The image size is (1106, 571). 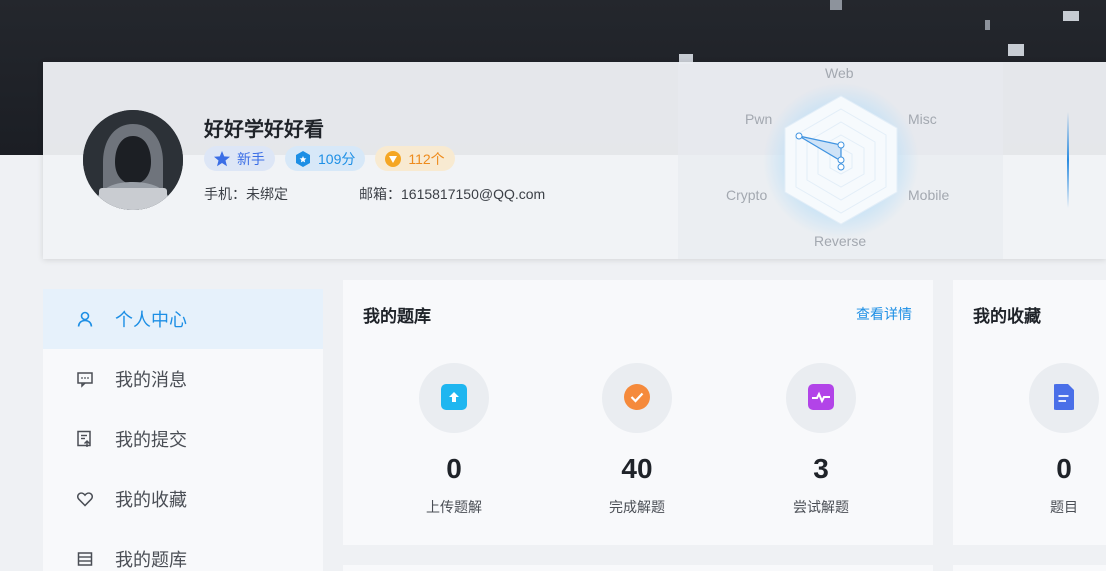 I want to click on sidebar-item-label: 我的收藏, so click(x=151, y=500).